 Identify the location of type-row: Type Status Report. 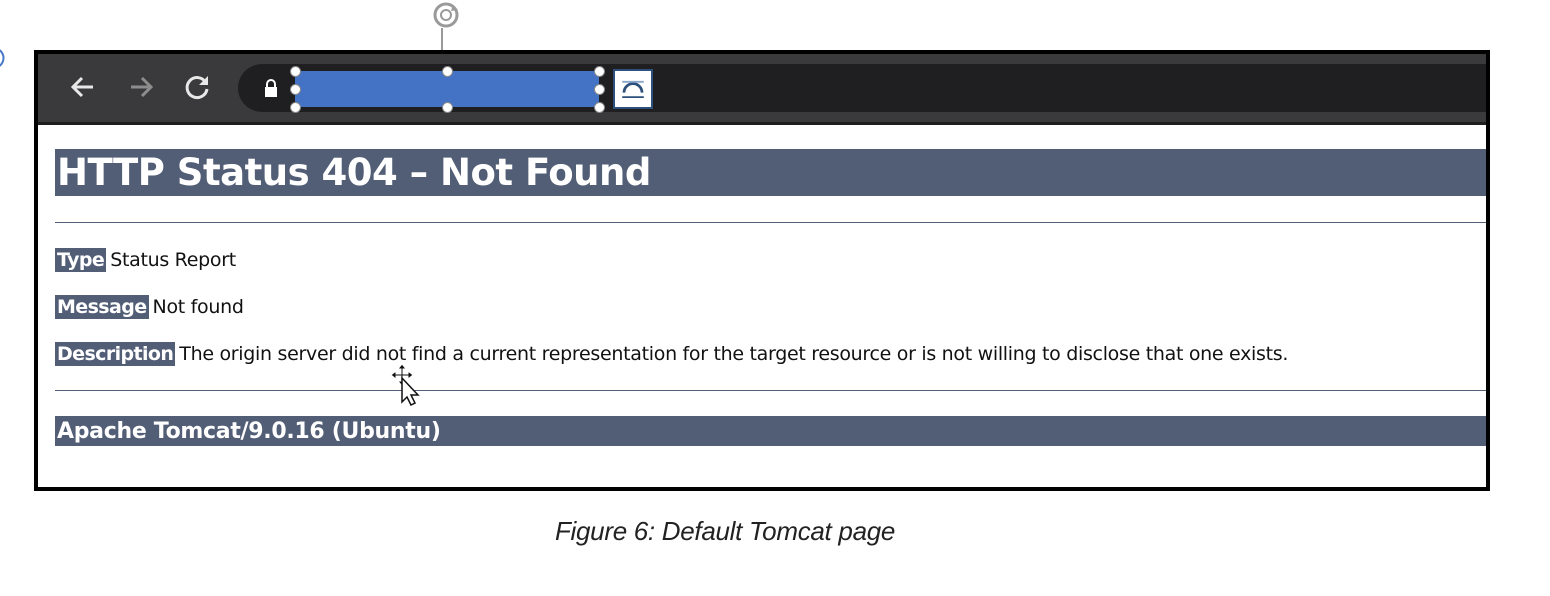
(145, 260).